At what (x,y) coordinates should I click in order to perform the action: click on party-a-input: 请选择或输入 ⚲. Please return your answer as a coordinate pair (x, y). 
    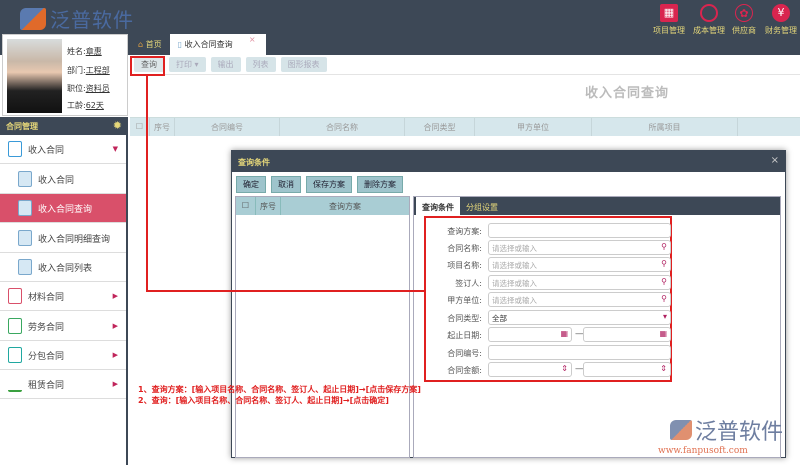
    Looking at the image, I should click on (579, 299).